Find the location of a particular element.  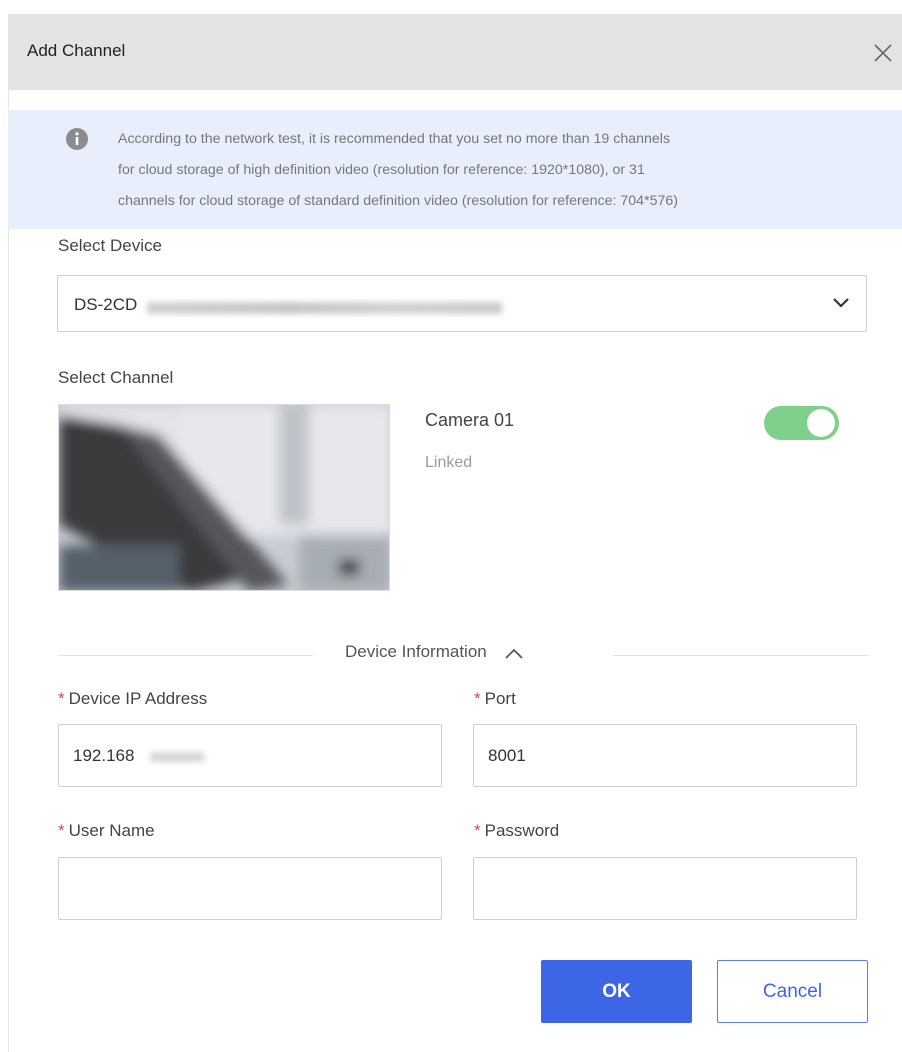

cancel-button: Cancel is located at coordinates (792, 991).